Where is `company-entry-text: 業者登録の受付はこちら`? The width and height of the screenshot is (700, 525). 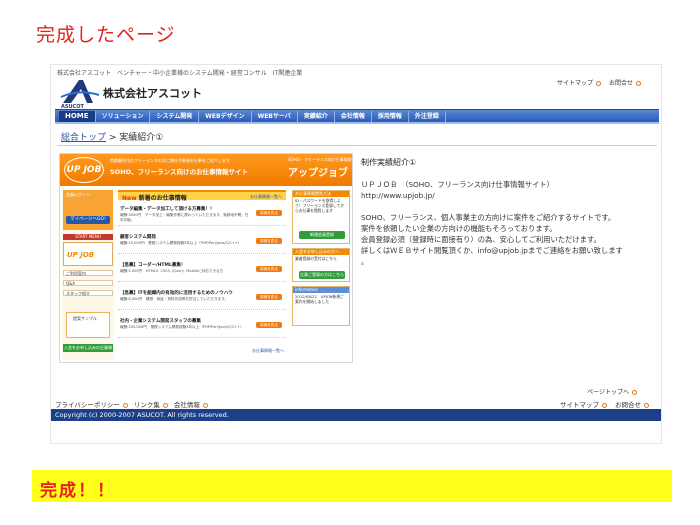
company-entry-text: 業者登録の受付はこちら is located at coordinates (316, 258).